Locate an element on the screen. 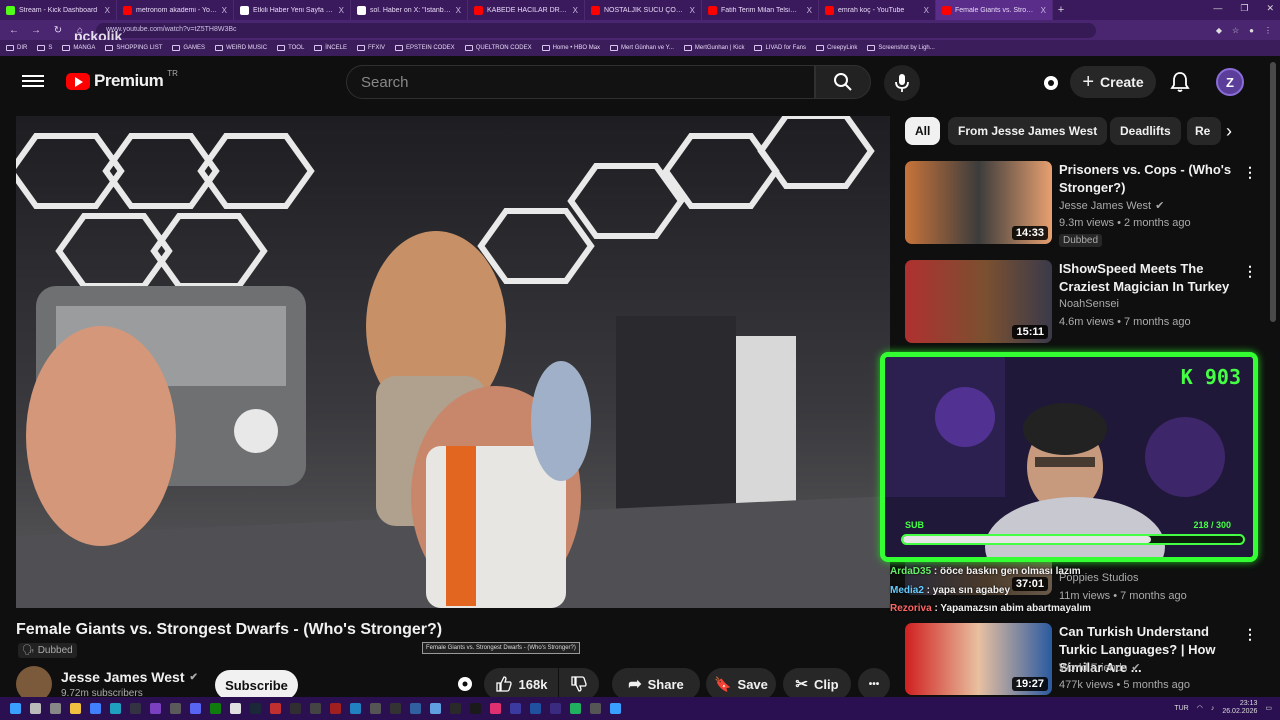 This screenshot has width=1280, height=720. voice-search-button is located at coordinates (902, 83).